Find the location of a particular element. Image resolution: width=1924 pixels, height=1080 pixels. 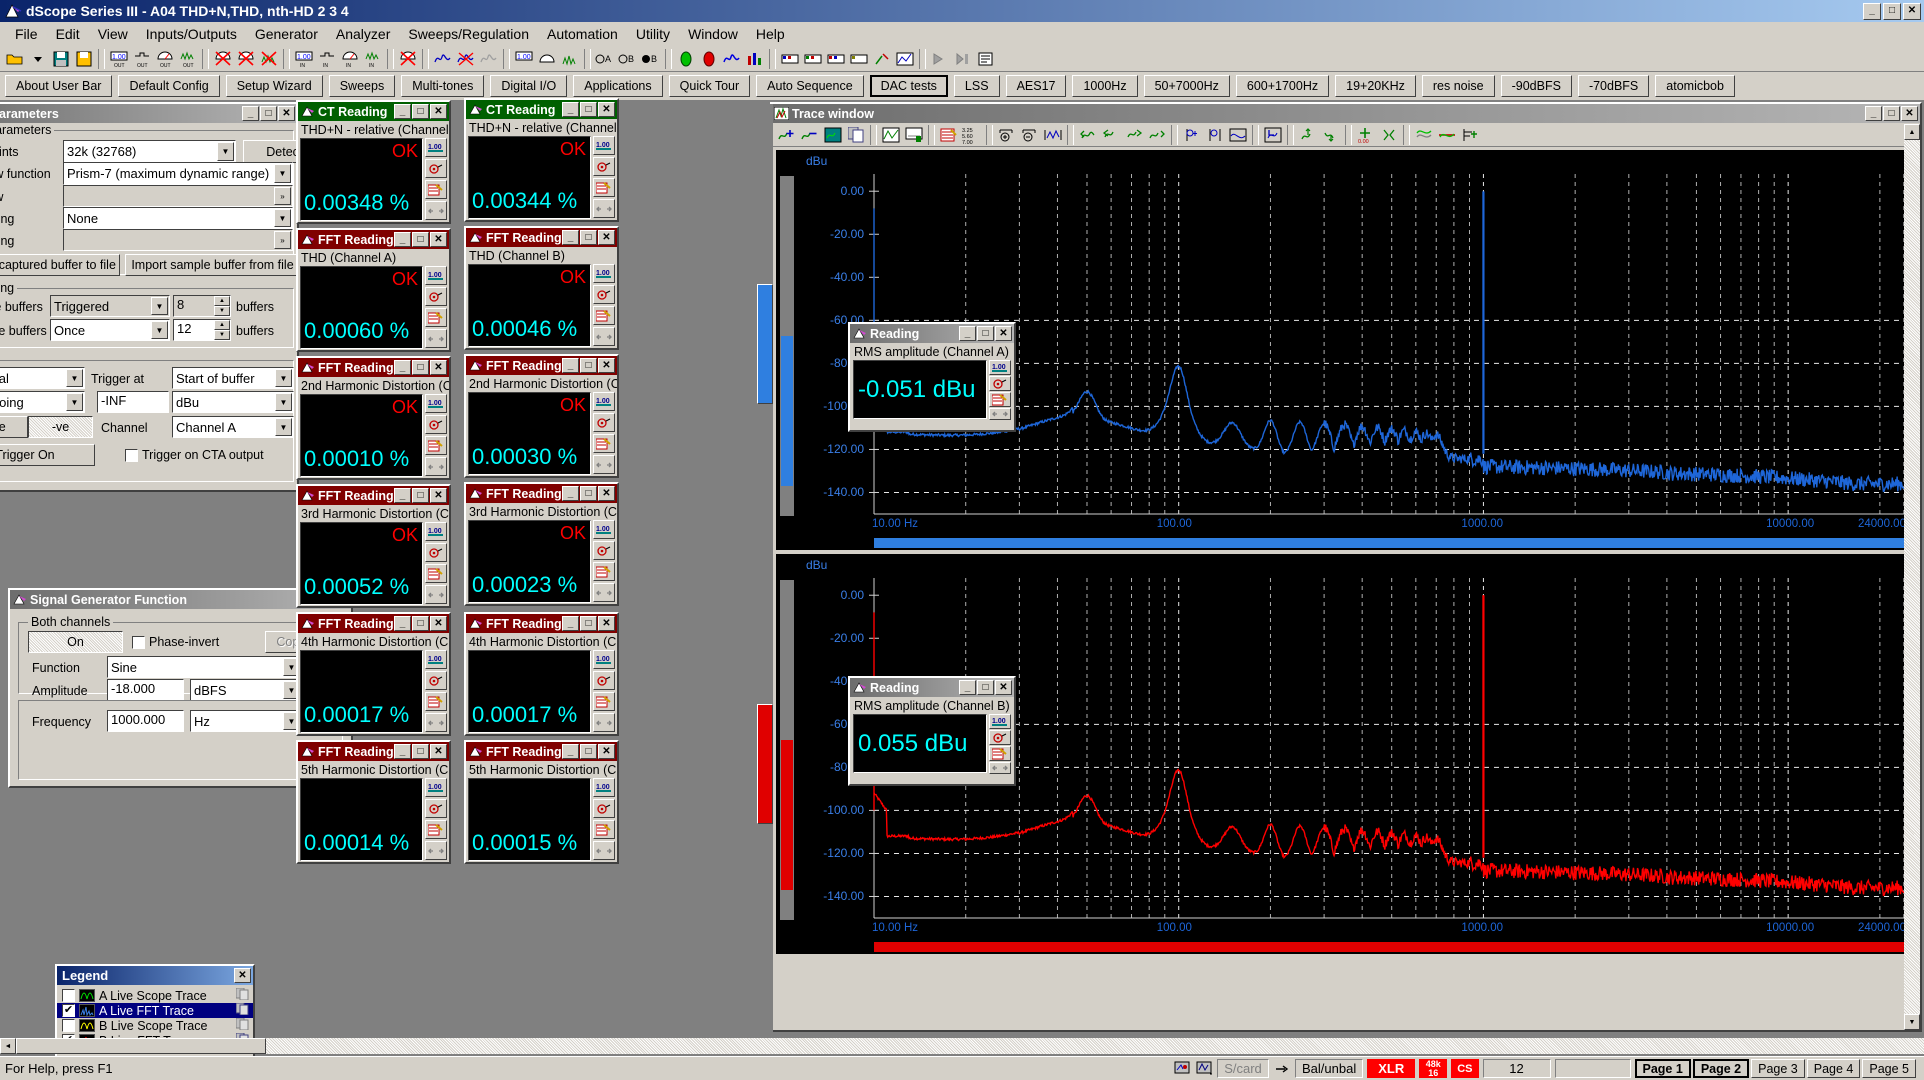

userbar-button-digital-io: Digital I/O is located at coordinates (529, 86).